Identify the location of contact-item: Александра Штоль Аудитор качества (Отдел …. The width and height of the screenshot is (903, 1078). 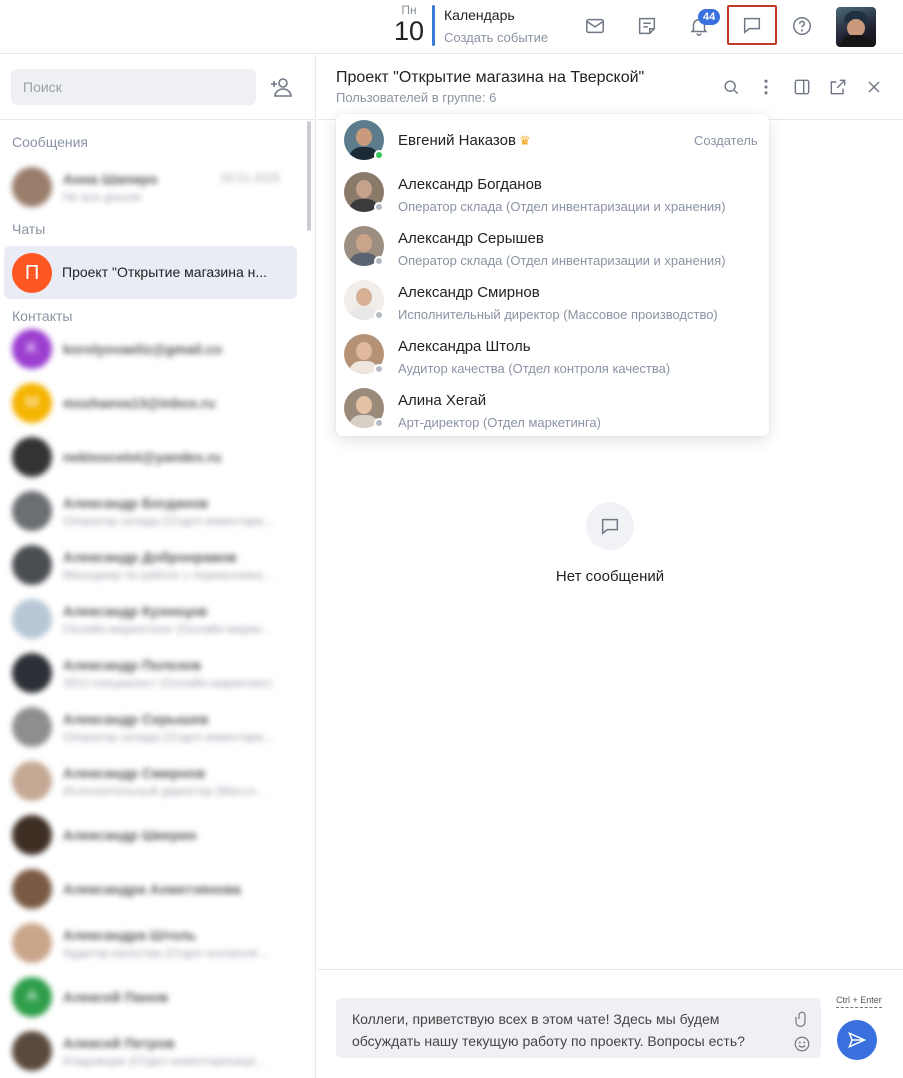
(157, 943).